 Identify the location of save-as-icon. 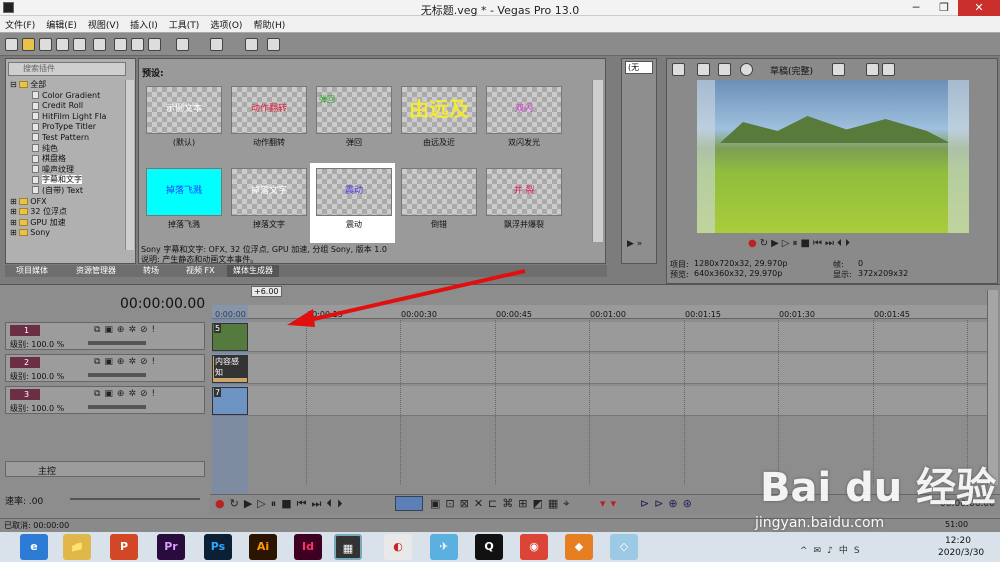
(62, 44).